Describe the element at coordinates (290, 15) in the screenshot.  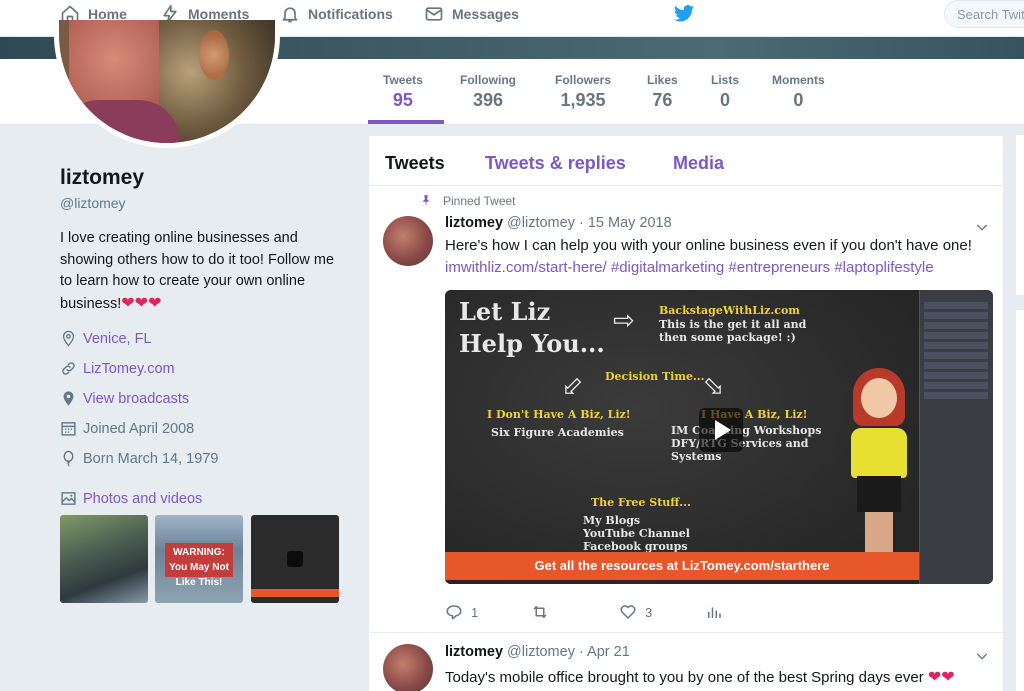
I see `bell-icon` at that location.